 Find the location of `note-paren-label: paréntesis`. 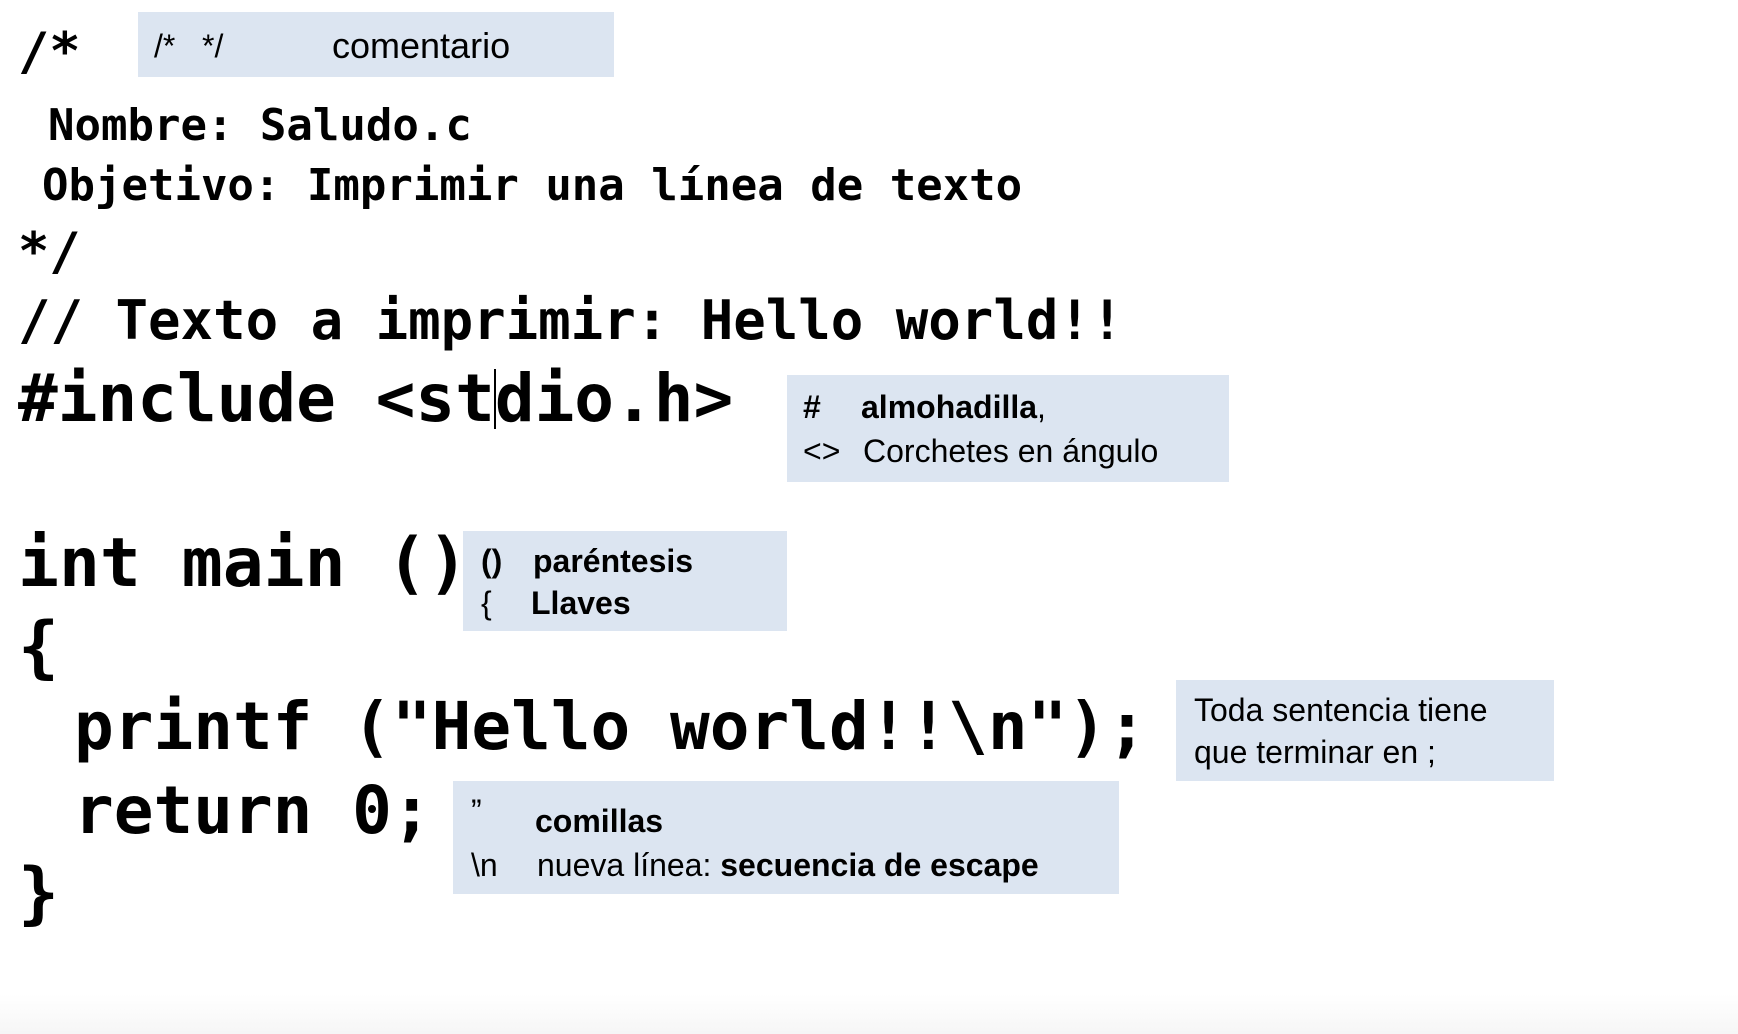

note-paren-label: paréntesis is located at coordinates (613, 561).